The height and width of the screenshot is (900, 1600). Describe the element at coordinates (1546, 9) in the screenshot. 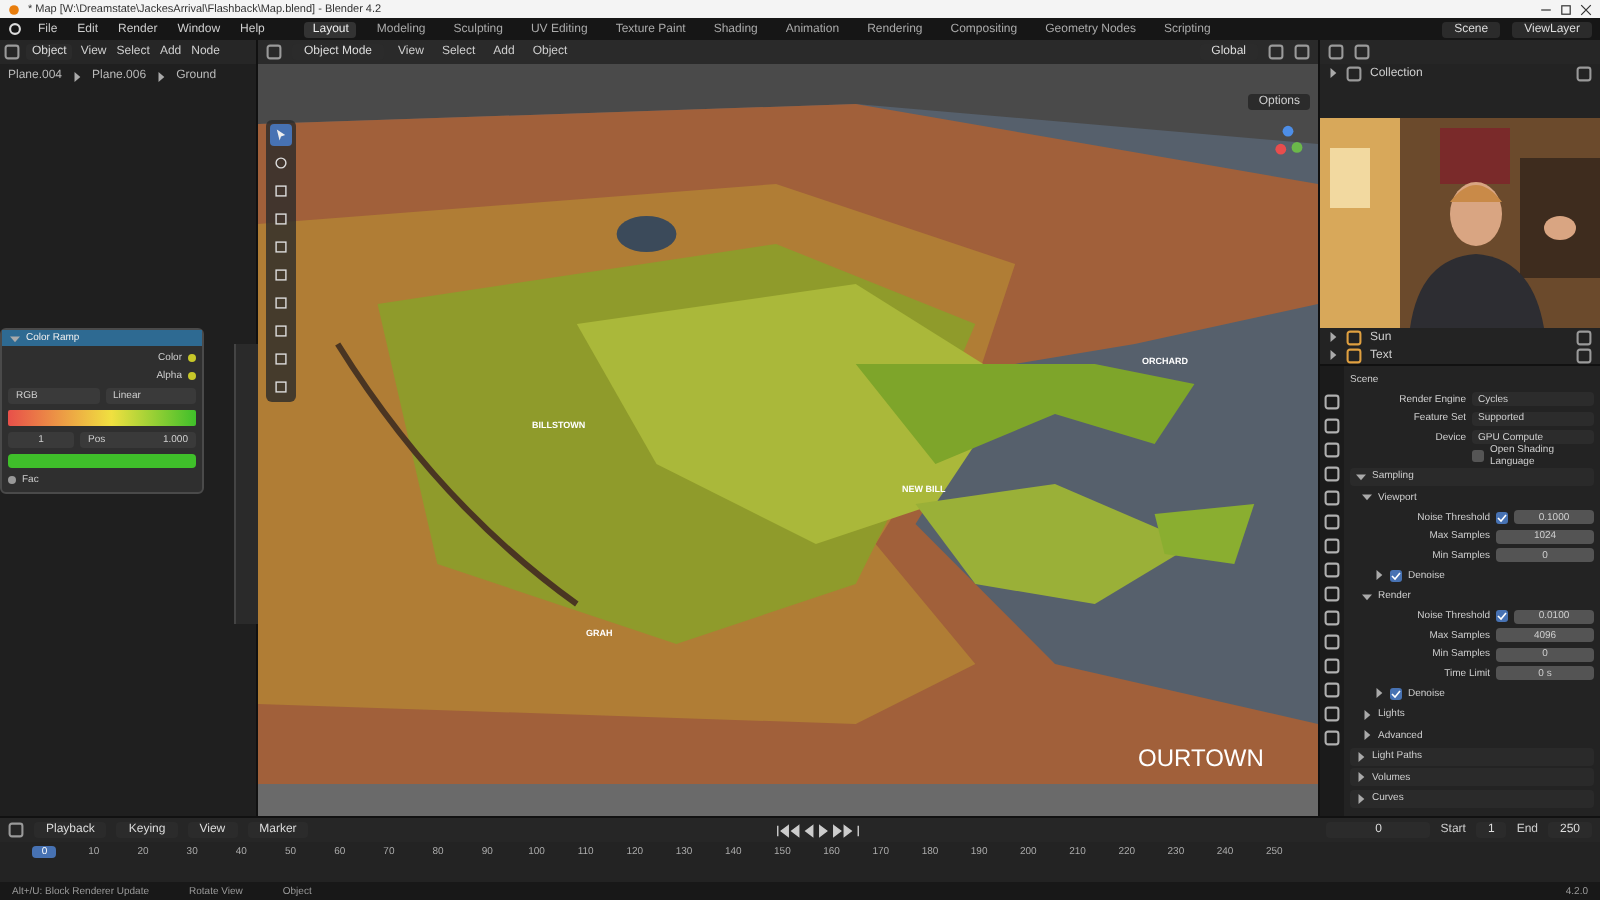

I see `minimize-icon` at that location.